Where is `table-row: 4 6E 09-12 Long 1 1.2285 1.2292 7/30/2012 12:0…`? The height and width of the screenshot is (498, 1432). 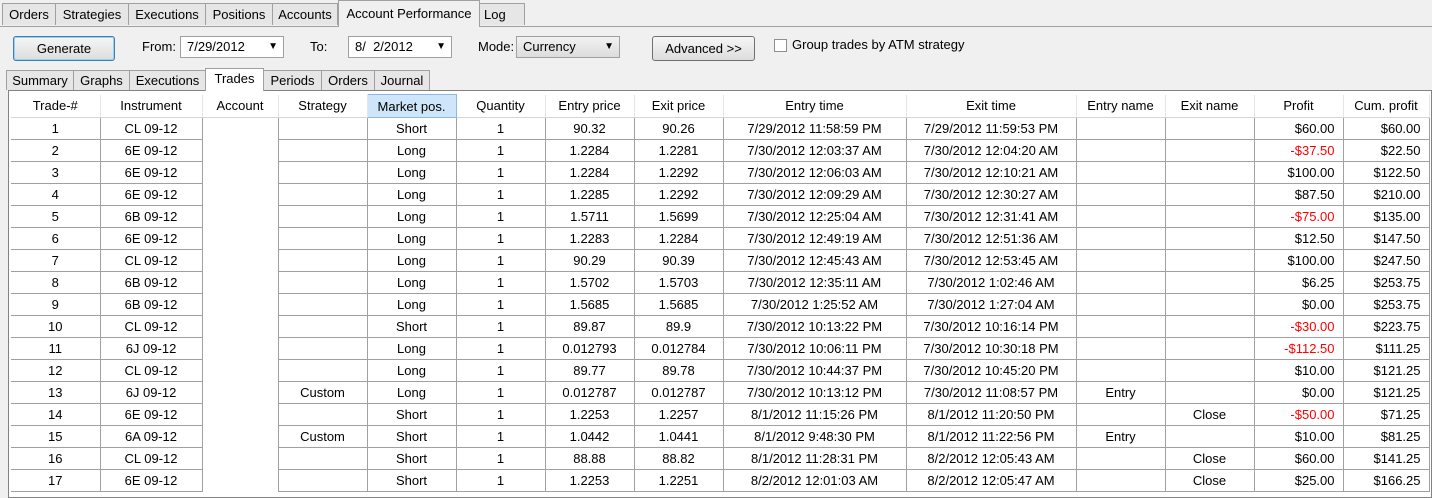 table-row: 4 6E 09-12 Long 1 1.2285 1.2292 7/30/2012 12:0… is located at coordinates (720, 194).